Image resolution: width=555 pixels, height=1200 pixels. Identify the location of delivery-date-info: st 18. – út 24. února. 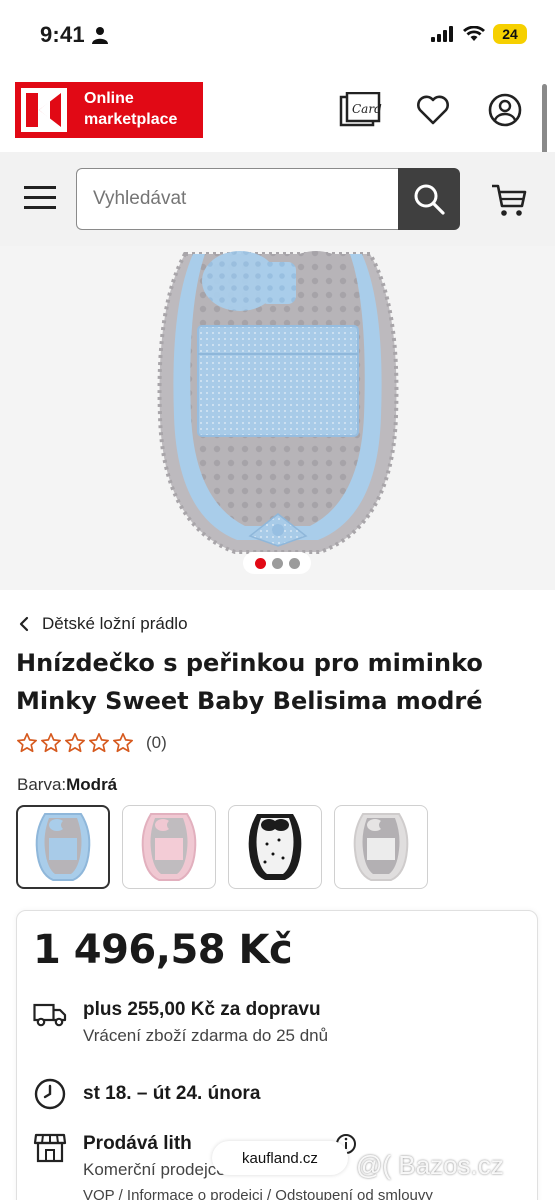
(146, 1094).